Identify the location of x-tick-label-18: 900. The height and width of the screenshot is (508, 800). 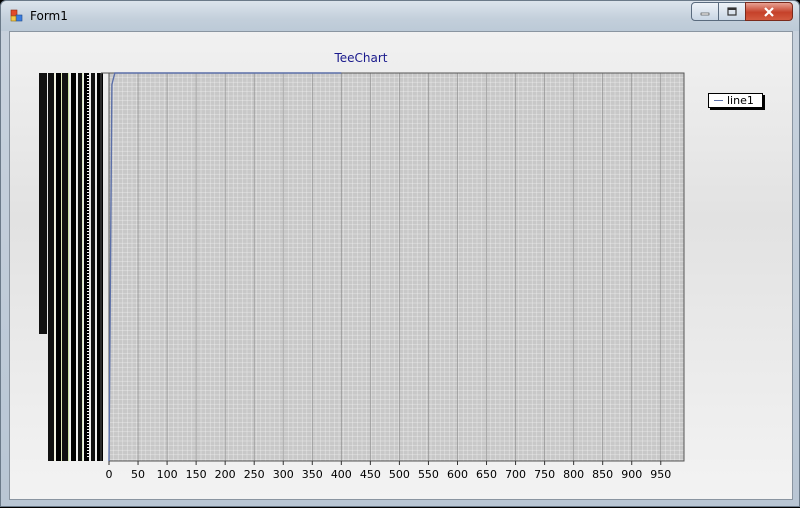
(631, 474).